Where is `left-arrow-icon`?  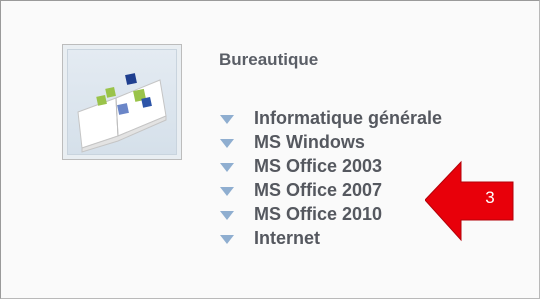
left-arrow-icon is located at coordinates (469, 201).